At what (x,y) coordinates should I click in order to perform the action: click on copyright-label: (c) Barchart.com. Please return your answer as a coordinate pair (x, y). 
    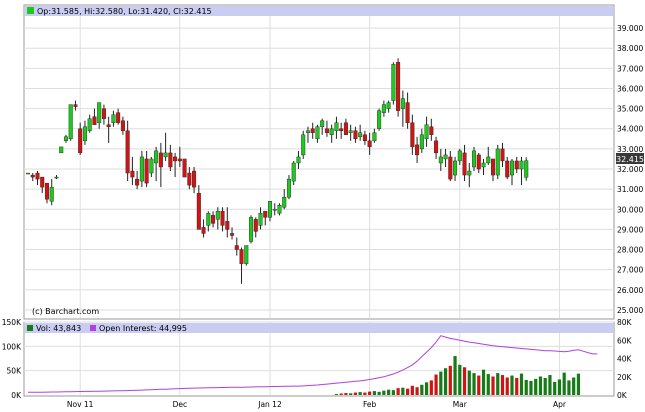
    Looking at the image, I should click on (65, 311).